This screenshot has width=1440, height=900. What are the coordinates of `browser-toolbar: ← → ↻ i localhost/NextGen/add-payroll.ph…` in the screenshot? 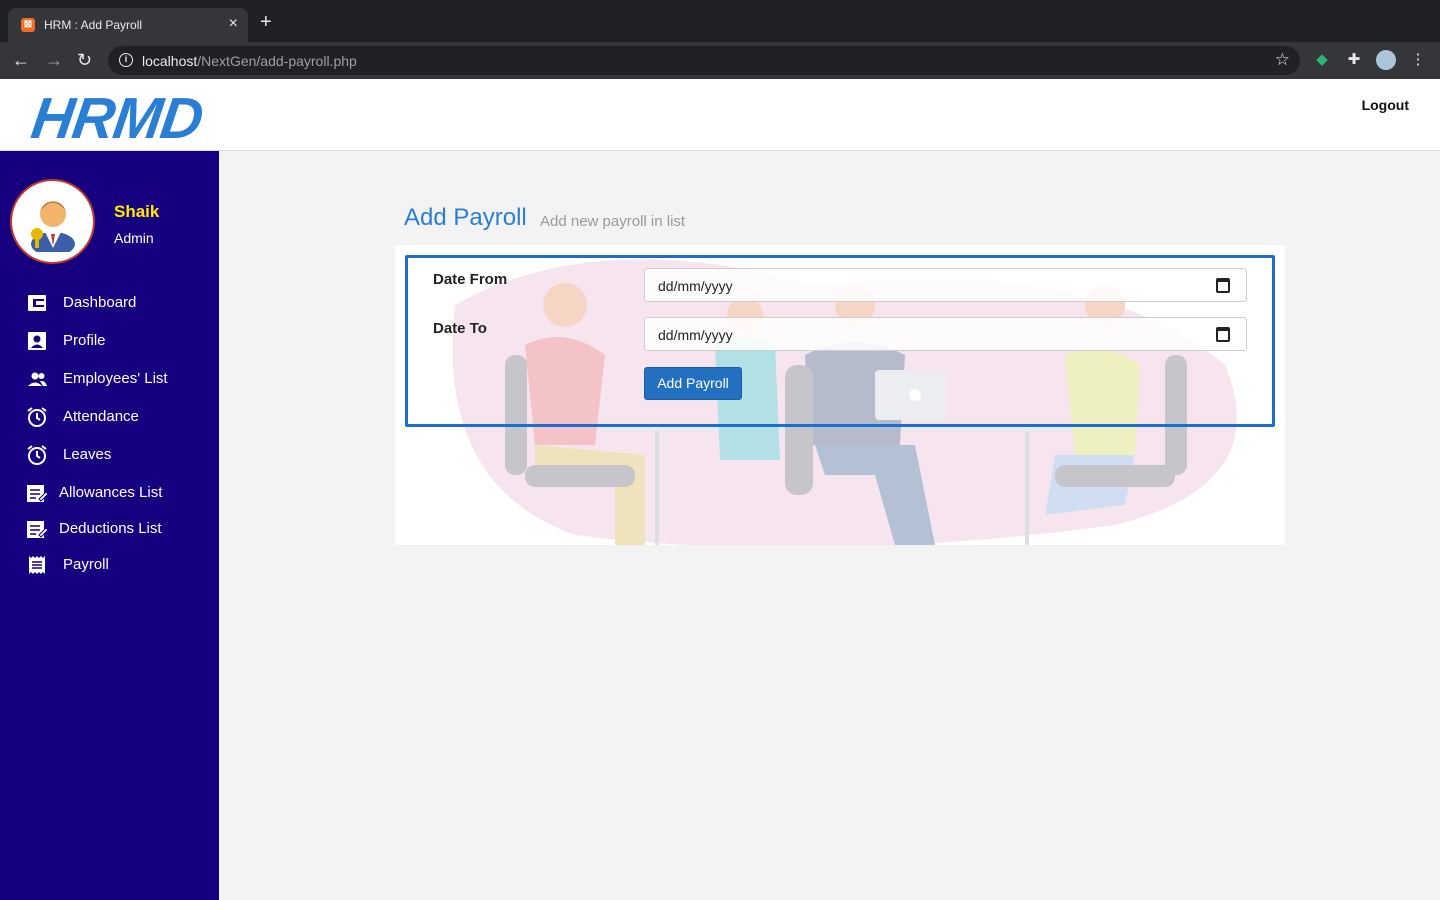 It's located at (720, 60).